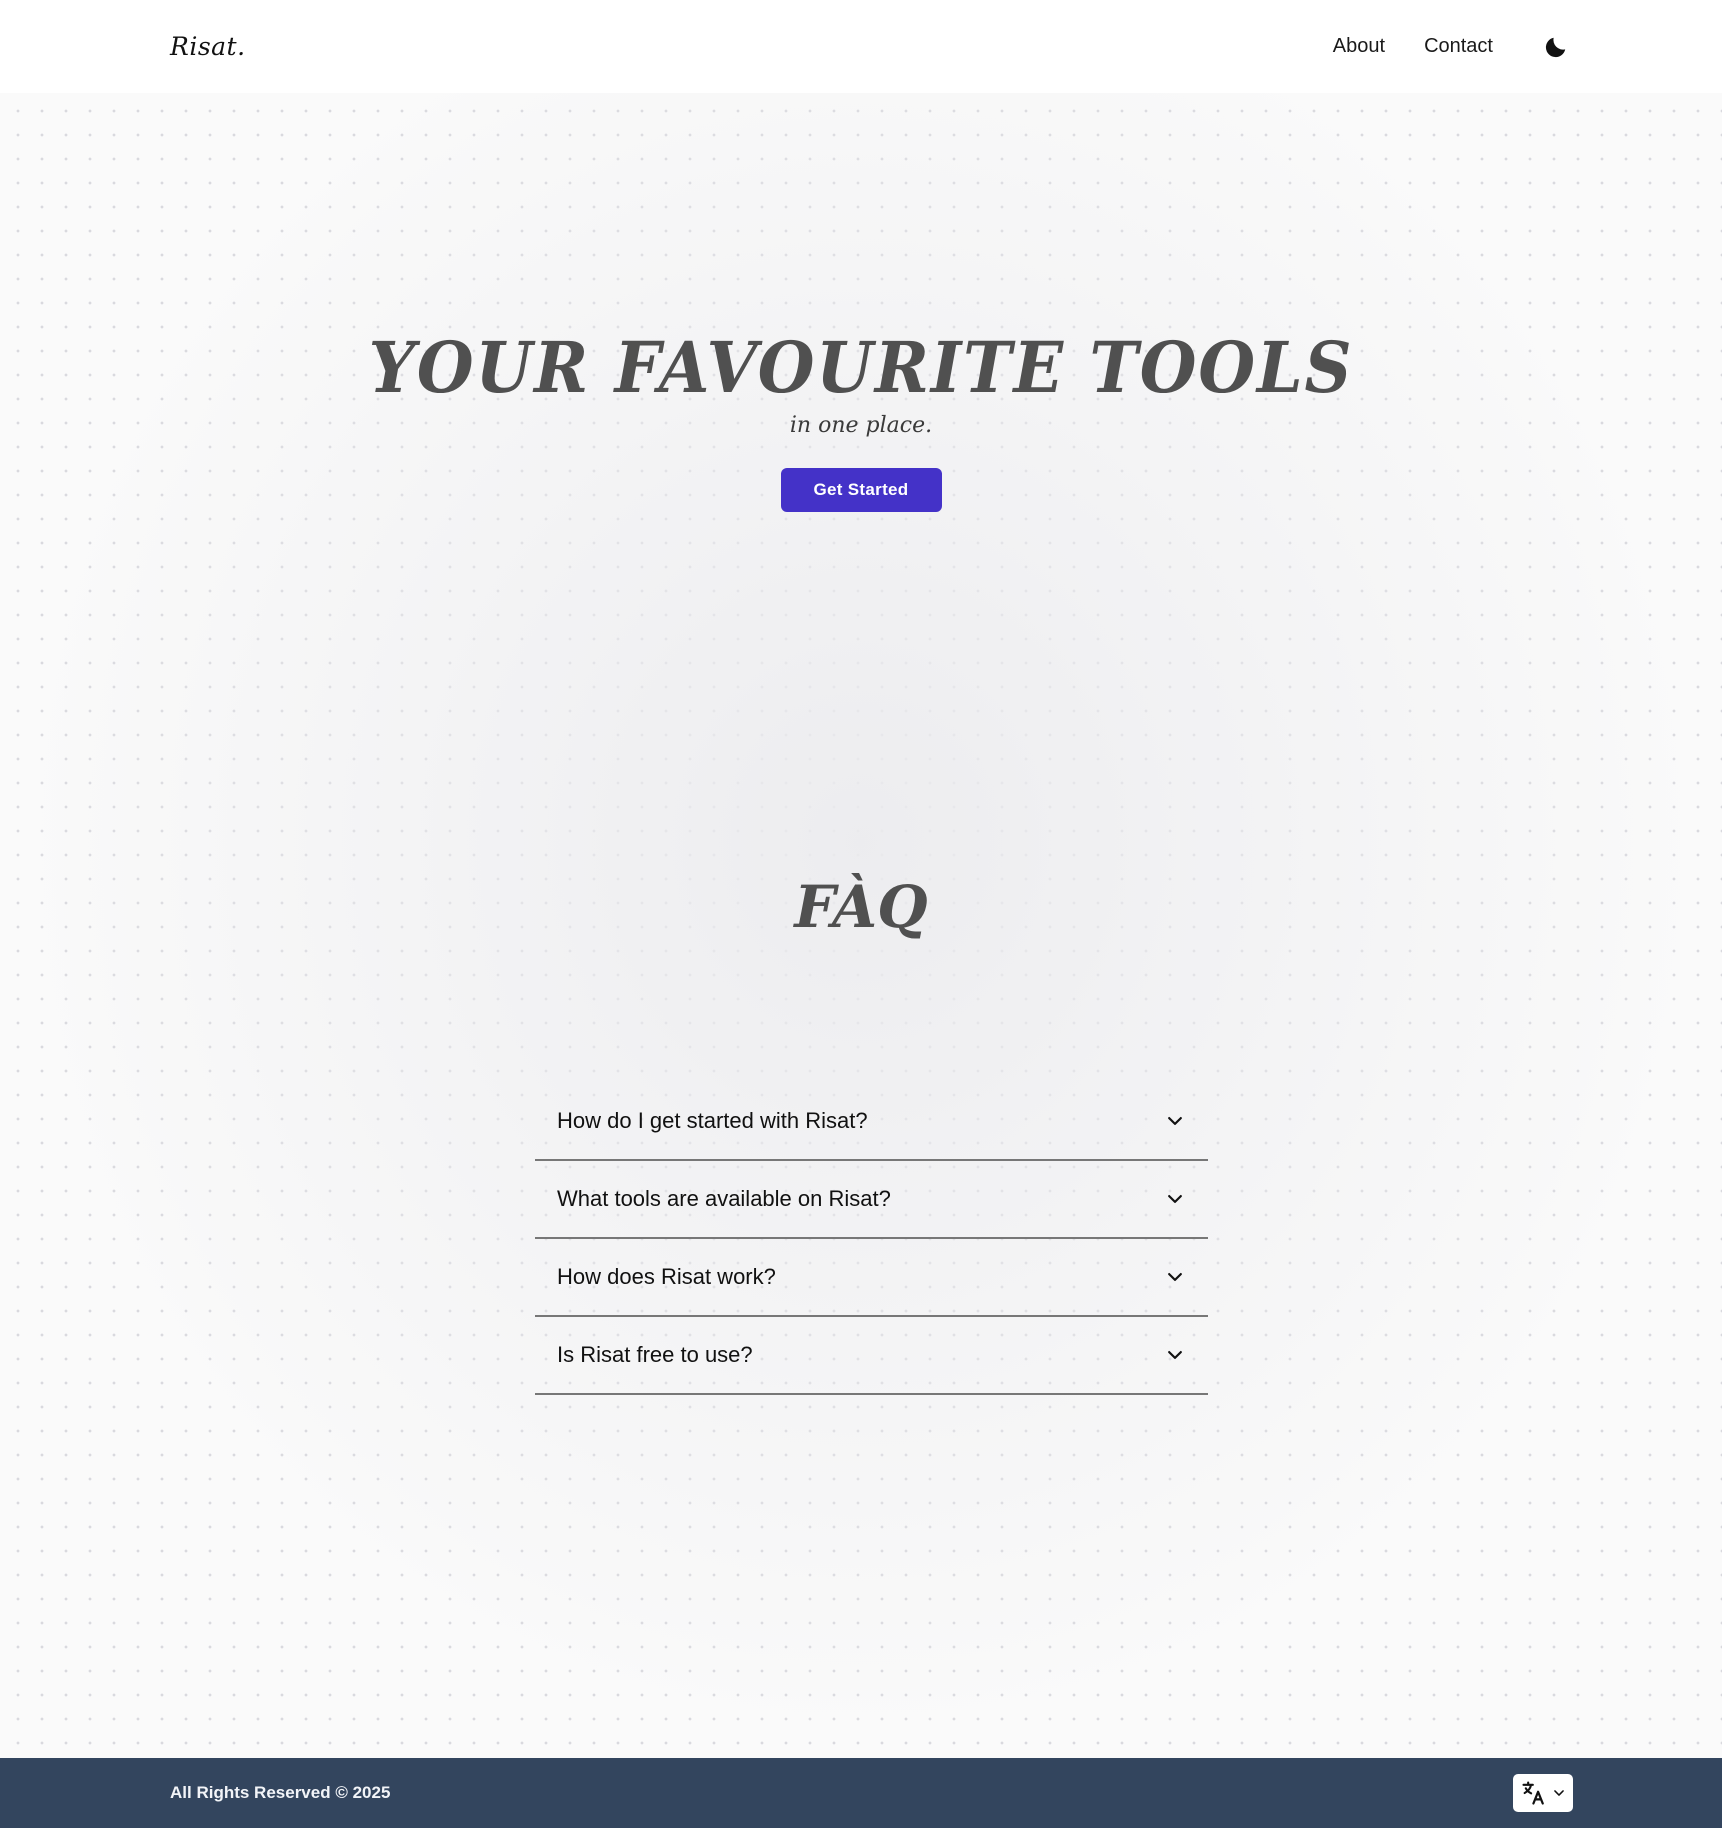 The image size is (1722, 1828). Describe the element at coordinates (1458, 46) in the screenshot. I see `nav-contact-link: Contact` at that location.